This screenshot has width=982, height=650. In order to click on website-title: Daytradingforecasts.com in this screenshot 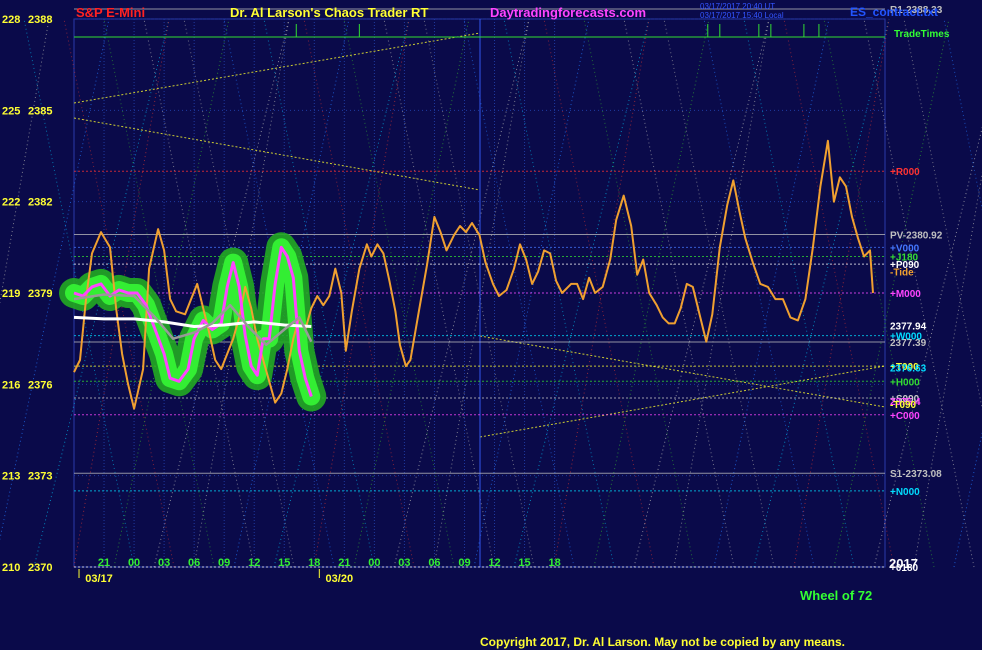, I will do `click(568, 12)`.